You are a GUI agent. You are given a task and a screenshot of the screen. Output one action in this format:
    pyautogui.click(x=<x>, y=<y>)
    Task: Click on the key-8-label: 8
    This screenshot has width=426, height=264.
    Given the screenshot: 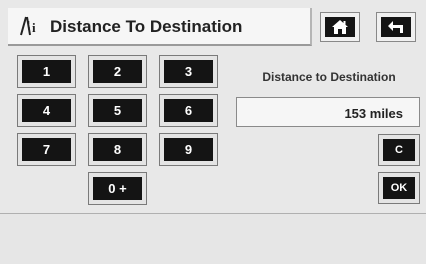 What is the action you would take?
    pyautogui.click(x=117, y=149)
    